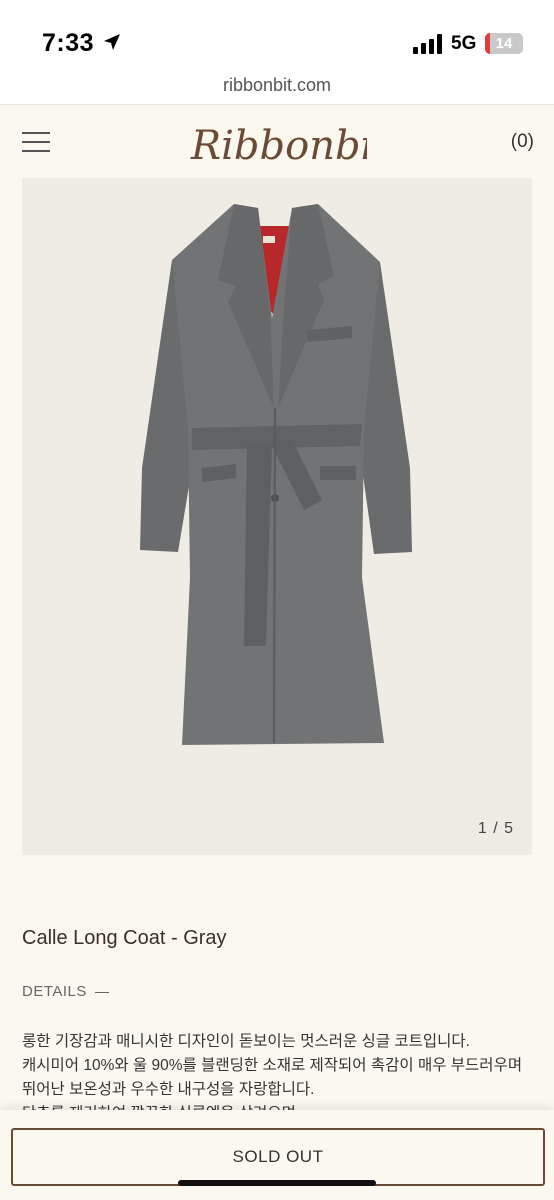  I want to click on home-indicator, so click(277, 1183).